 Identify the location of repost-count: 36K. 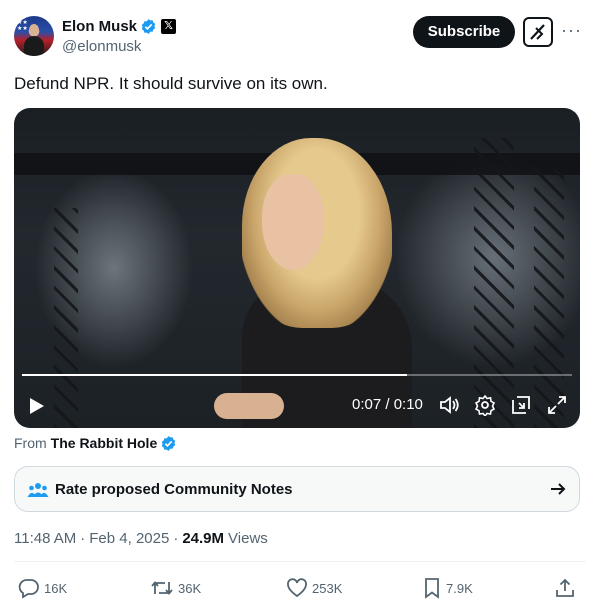
(190, 588).